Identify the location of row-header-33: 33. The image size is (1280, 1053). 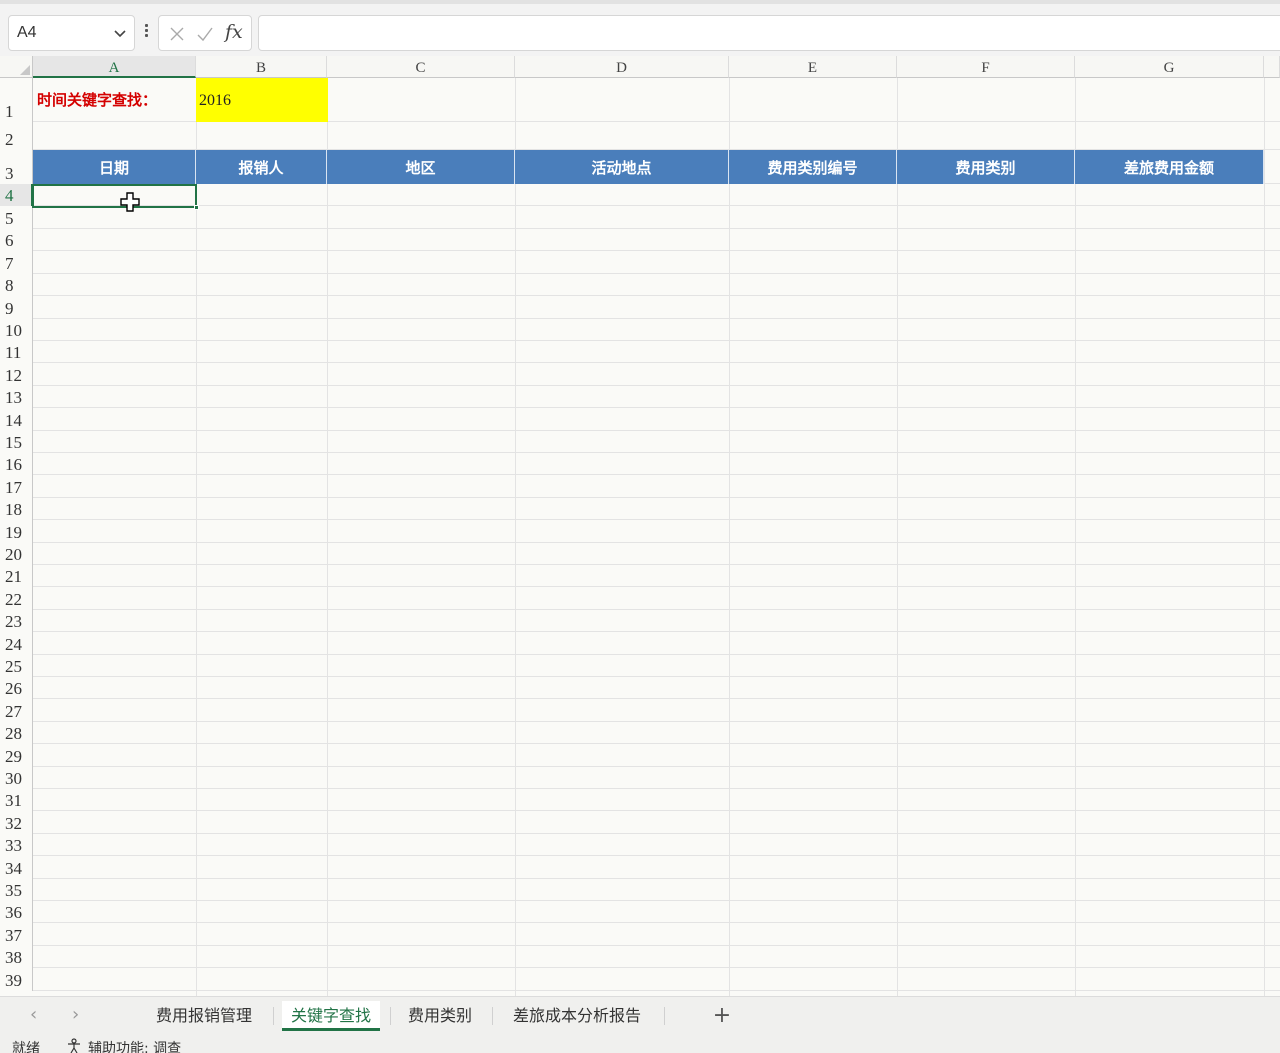
(16, 845).